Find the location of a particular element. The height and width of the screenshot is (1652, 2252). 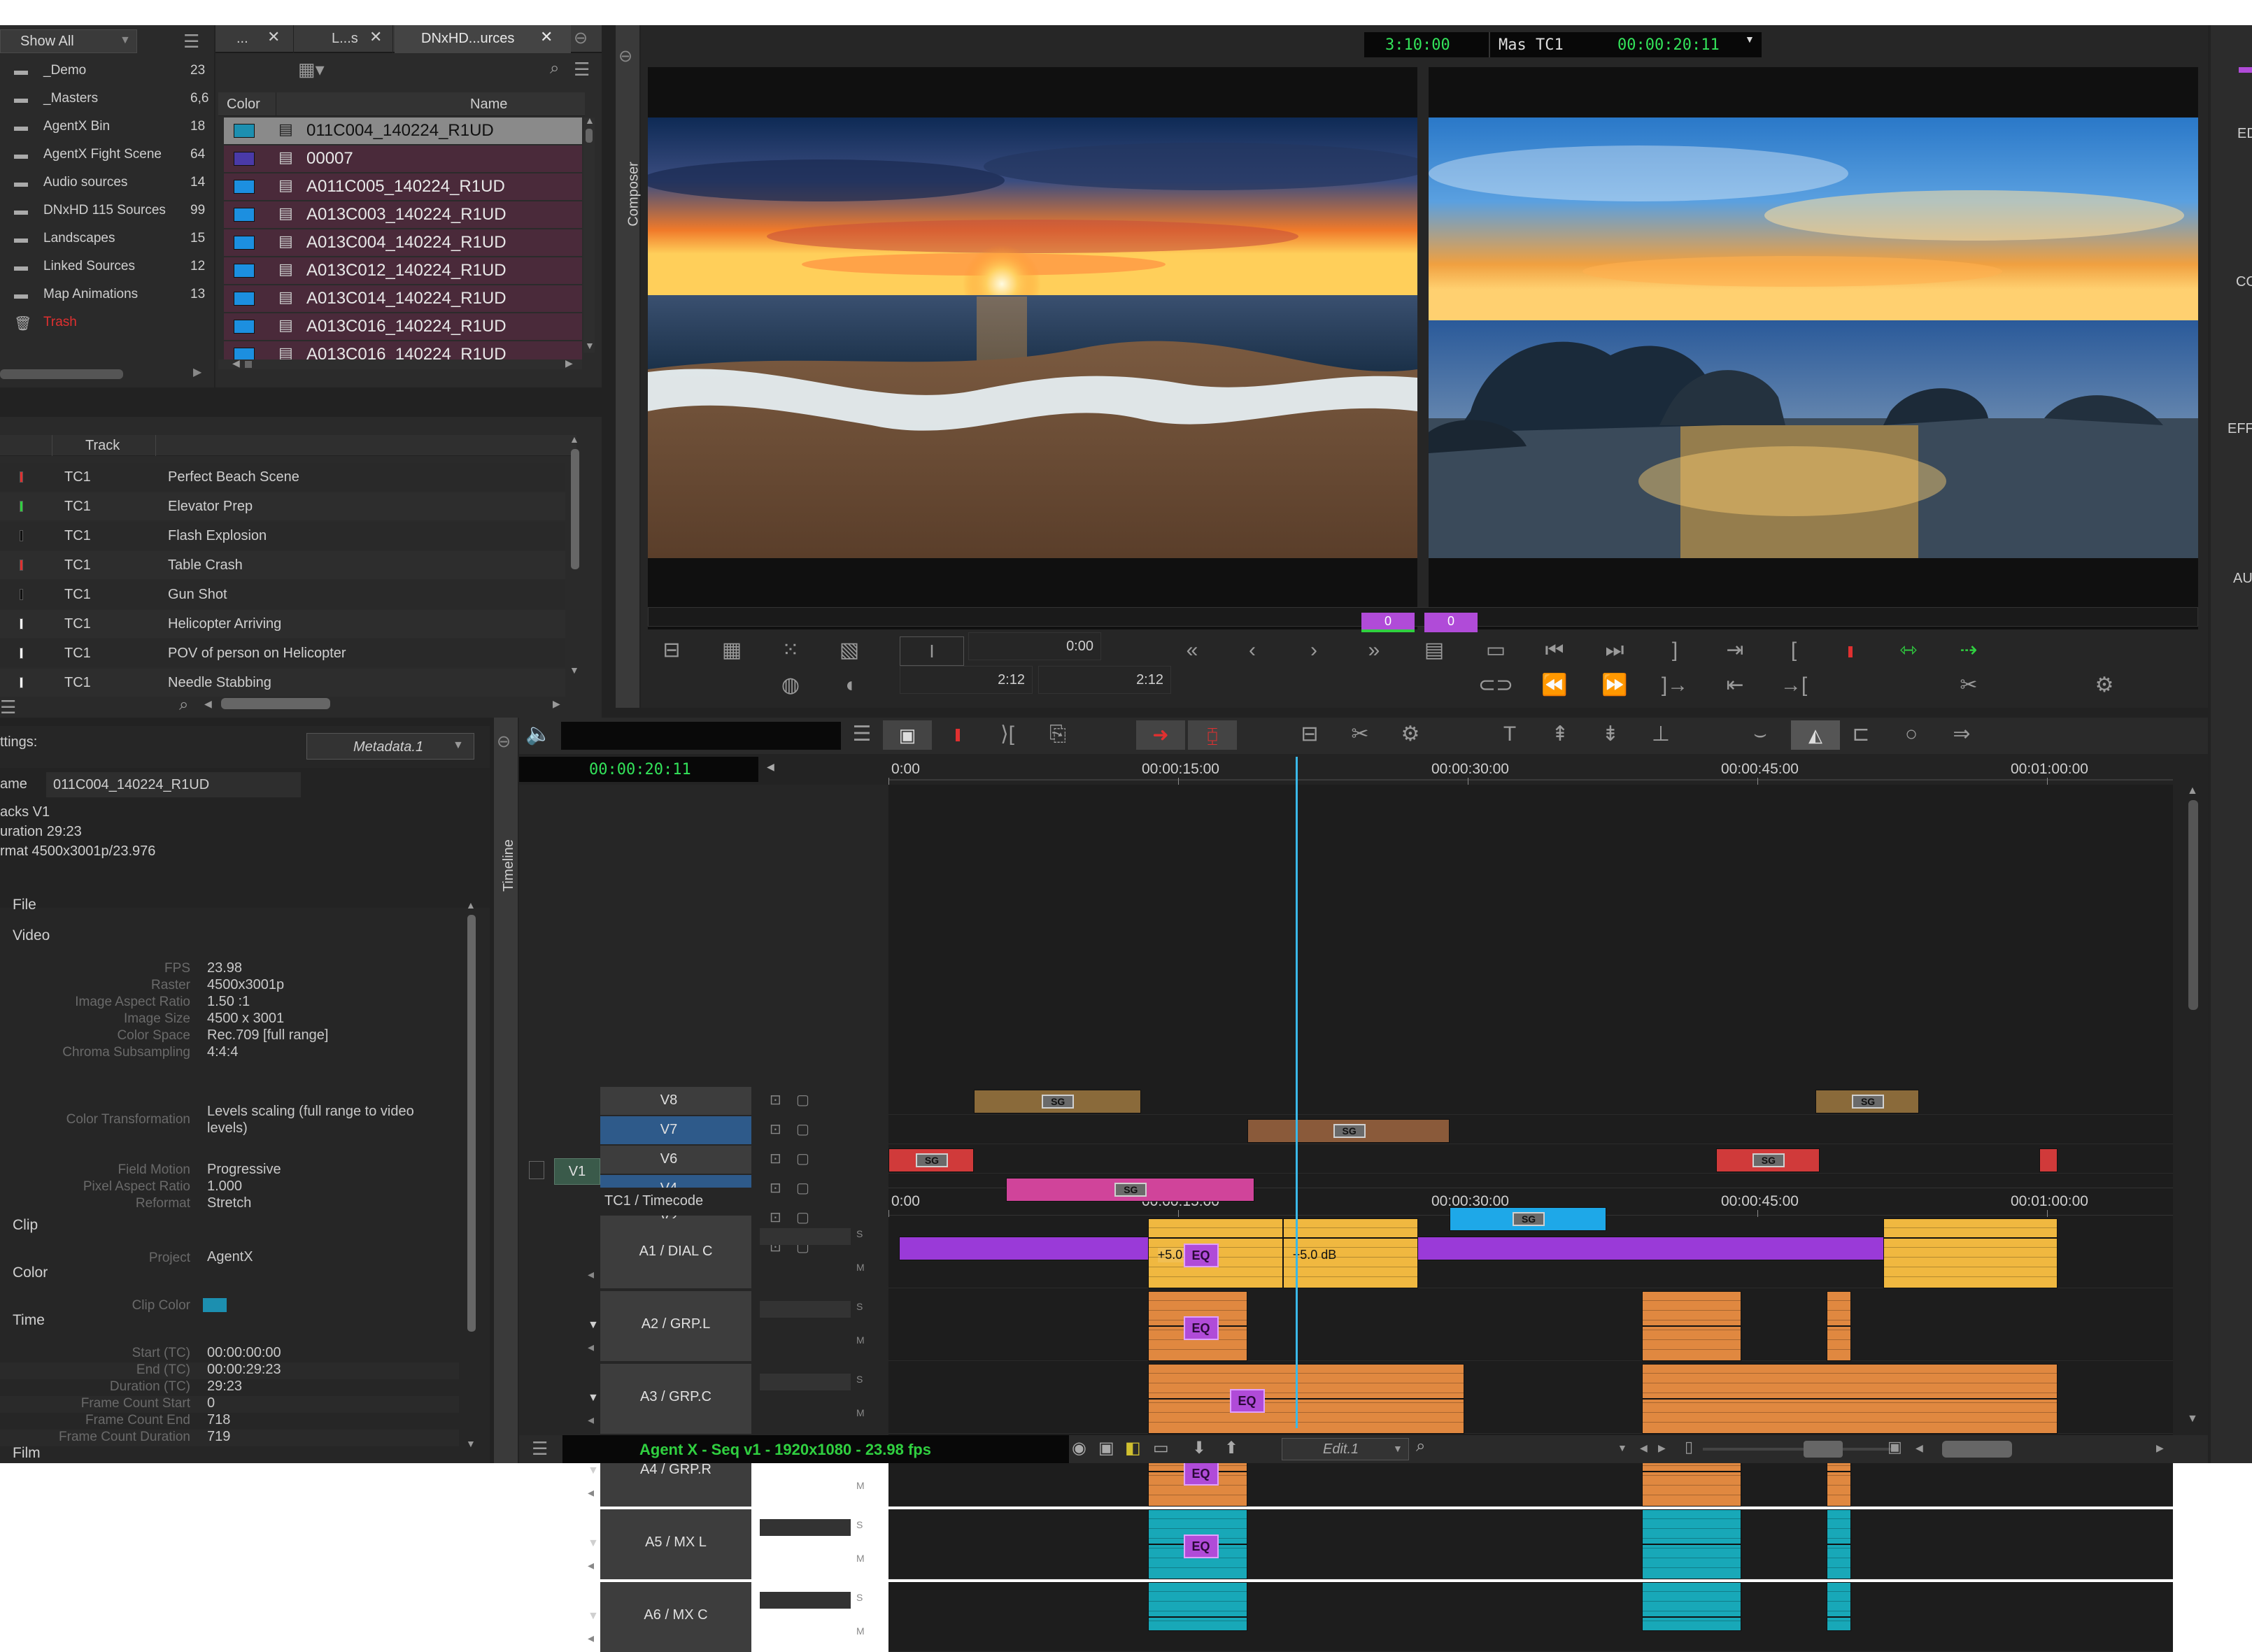

eq-effect-badge: EQ is located at coordinates (1201, 1474).